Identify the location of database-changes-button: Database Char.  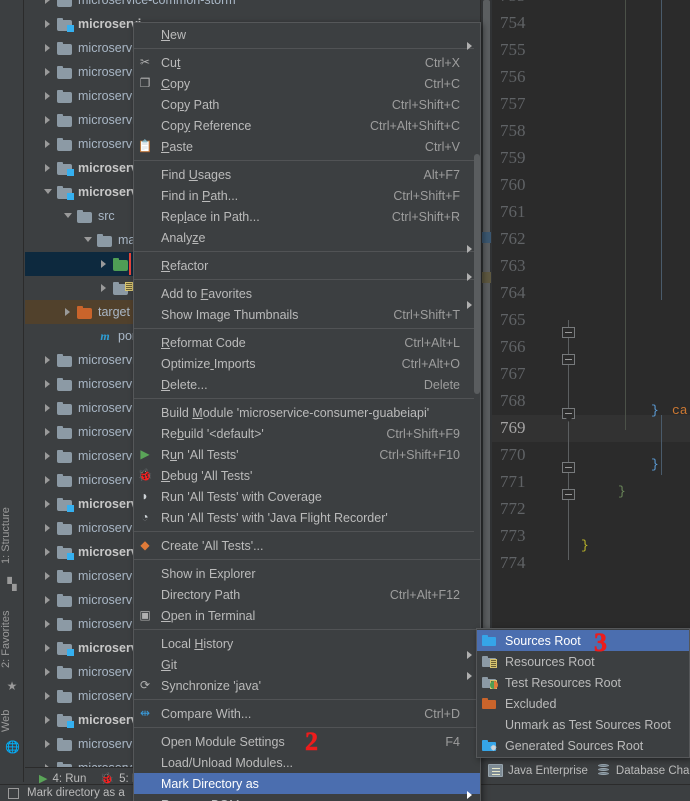
(643, 770).